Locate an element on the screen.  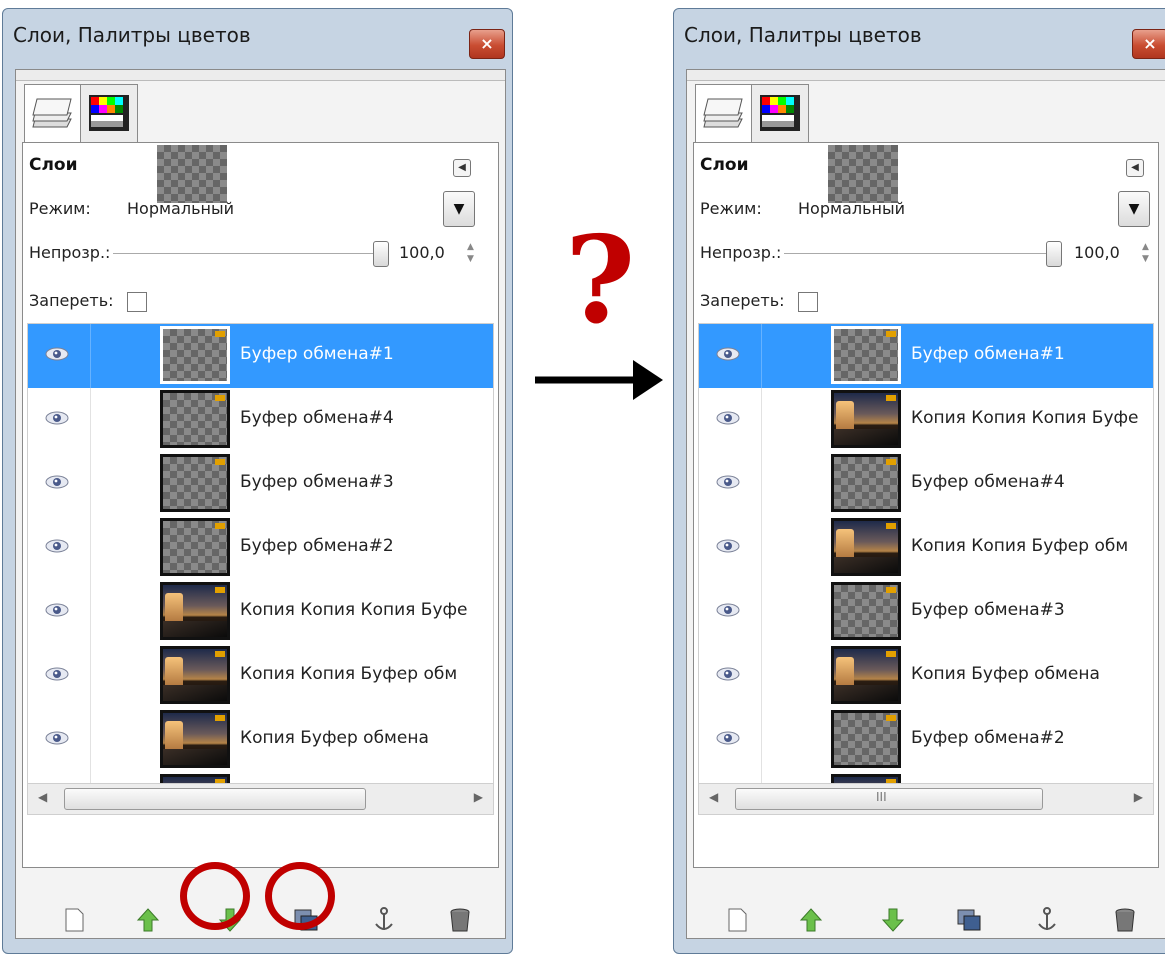
horizontal-scrollbar: ◀ ▶ is located at coordinates (260, 798).